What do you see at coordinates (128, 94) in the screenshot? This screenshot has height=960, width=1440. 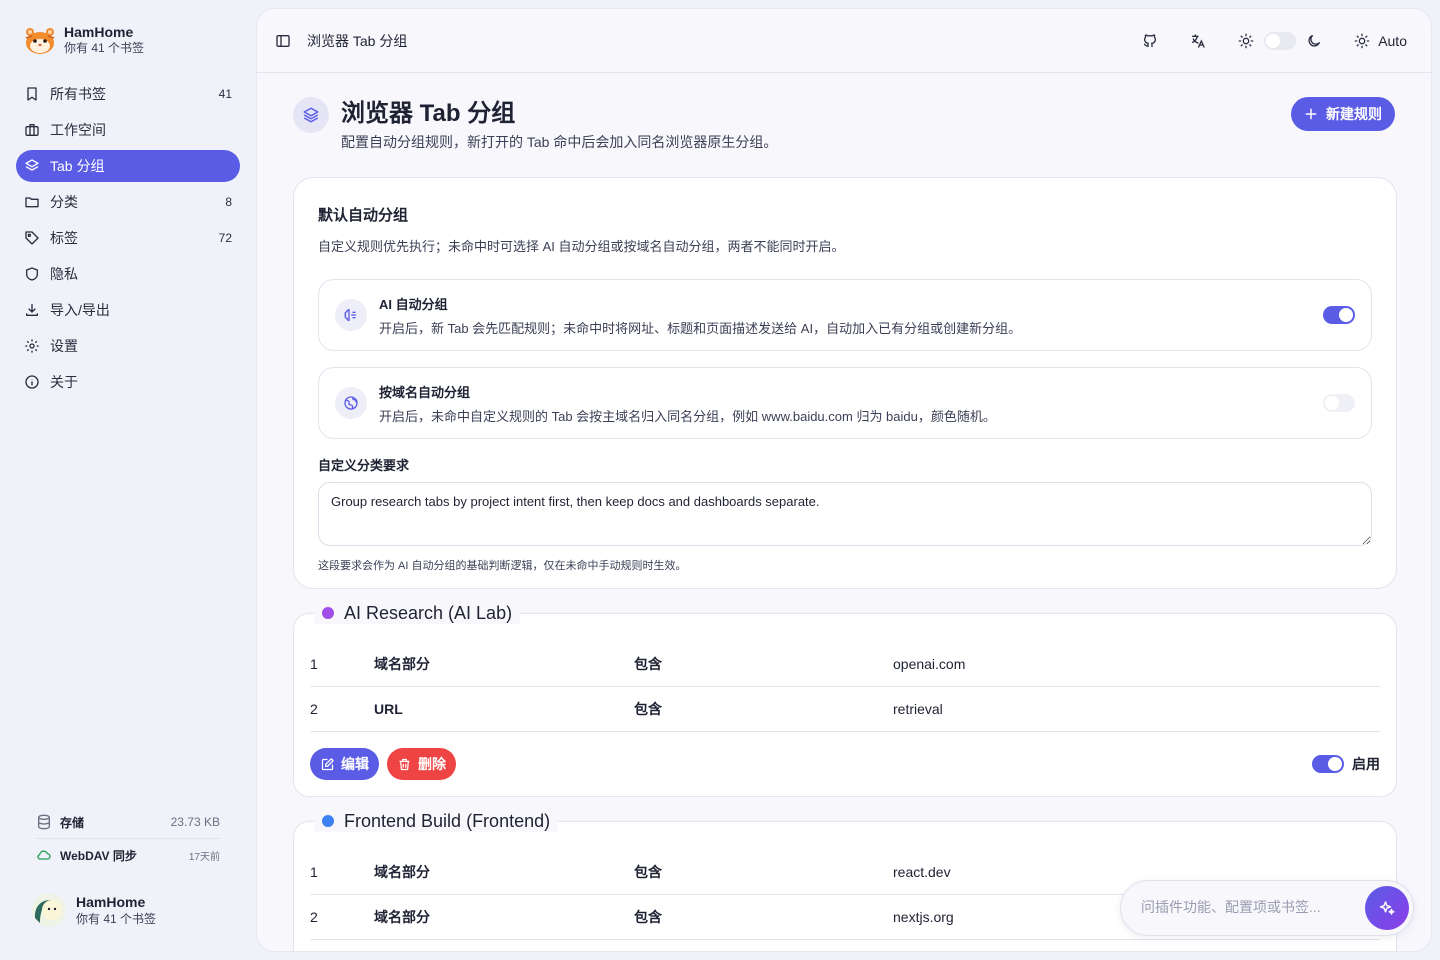 I see `sidebar-item-all-bookmarks: 所有书签 41` at bounding box center [128, 94].